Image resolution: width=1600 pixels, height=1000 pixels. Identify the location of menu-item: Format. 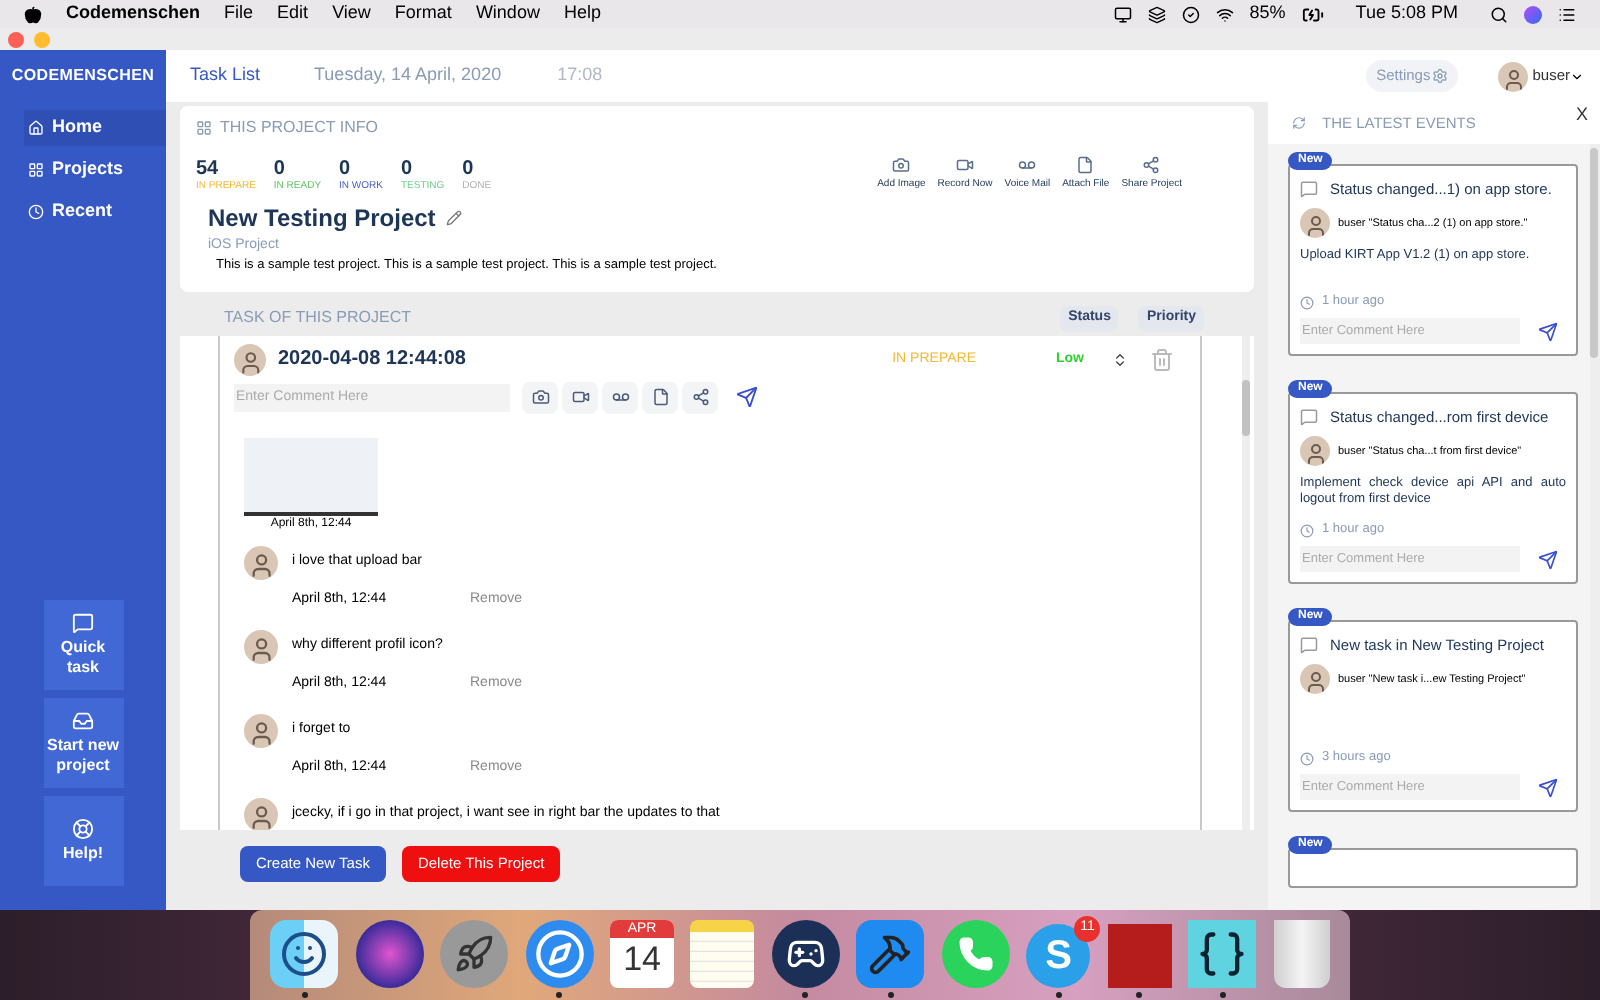
(423, 14).